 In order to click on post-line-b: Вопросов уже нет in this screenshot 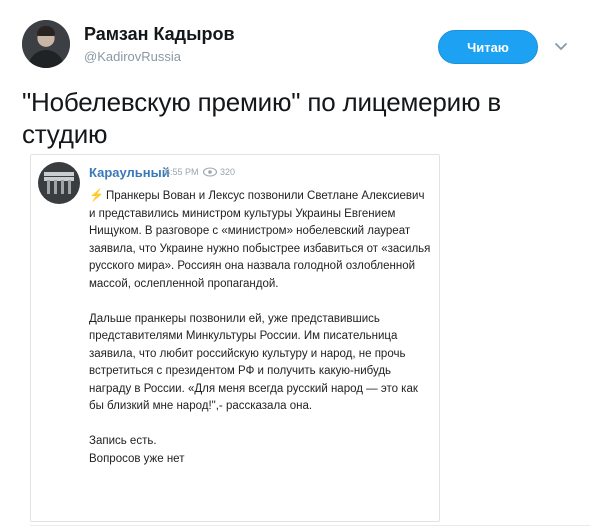, I will do `click(137, 458)`.